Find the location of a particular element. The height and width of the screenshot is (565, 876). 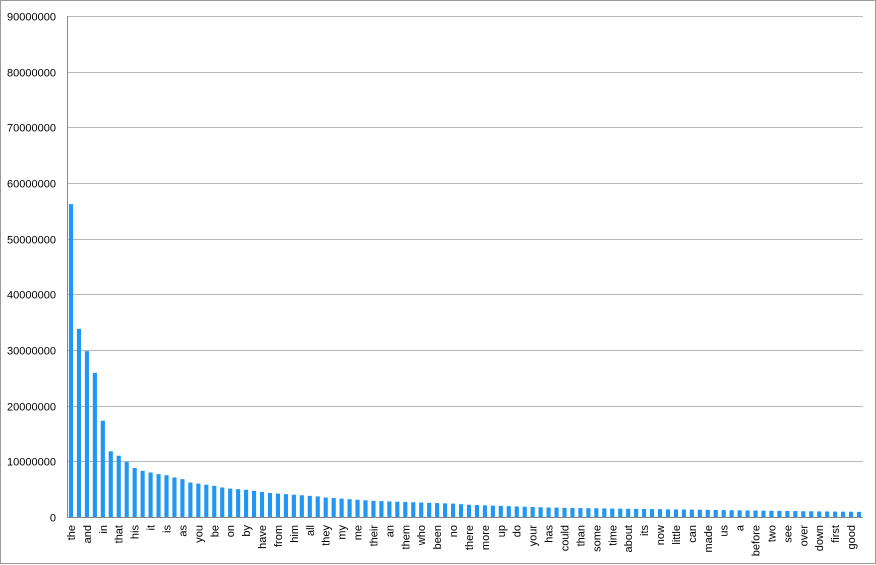

x-tick-label: has is located at coordinates (550, 534).